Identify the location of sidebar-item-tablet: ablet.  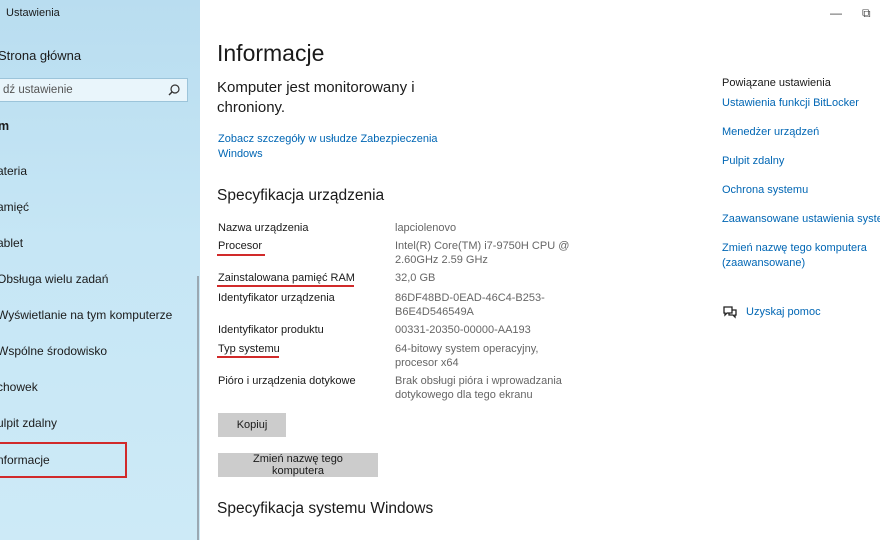
(98, 243).